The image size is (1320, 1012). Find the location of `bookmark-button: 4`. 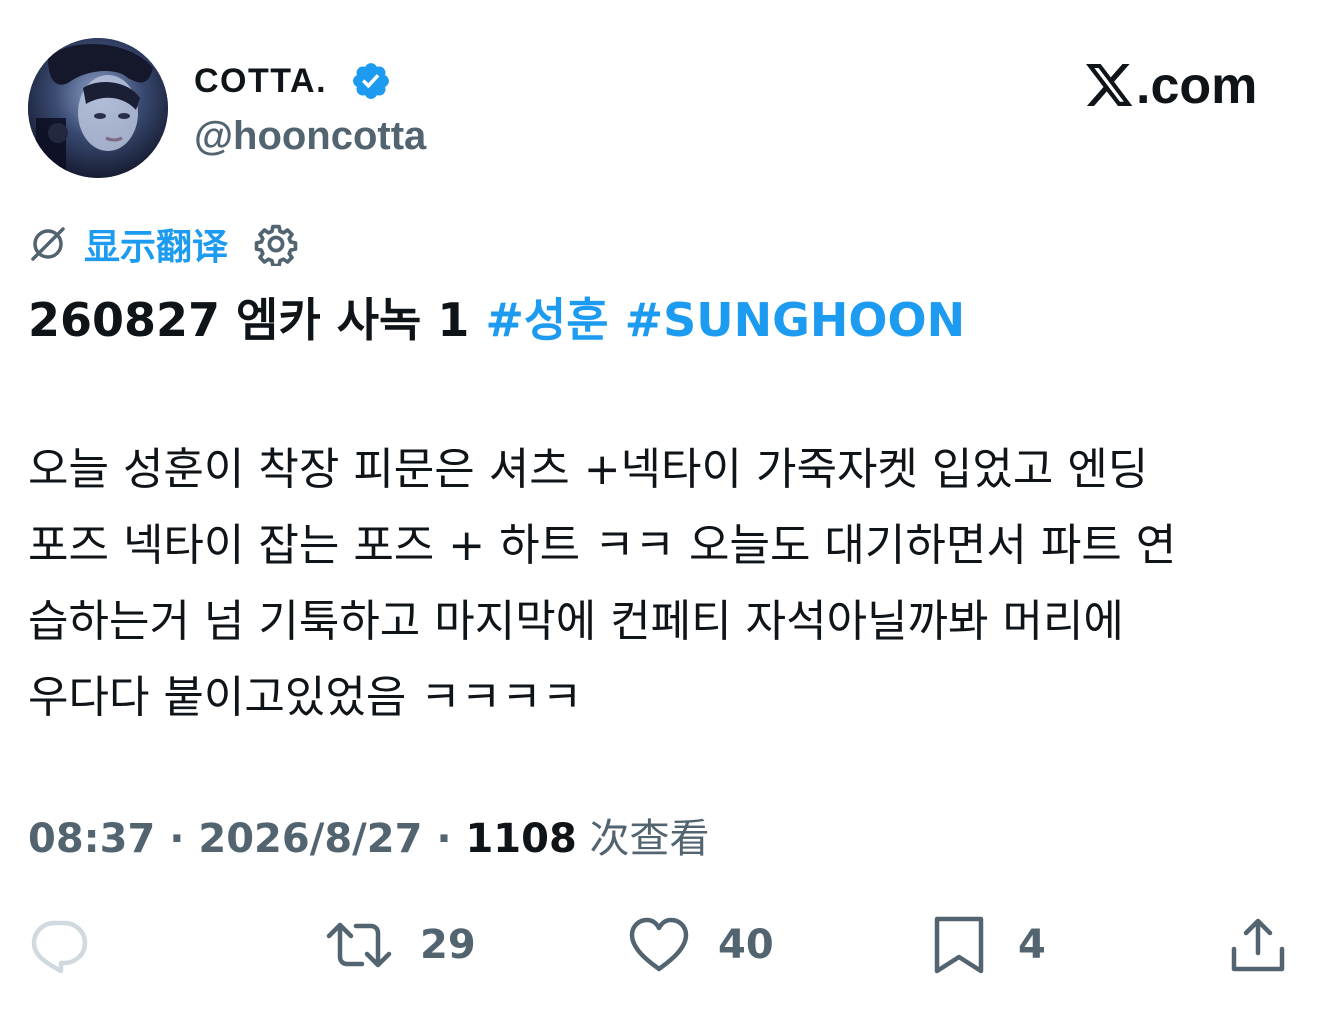

bookmark-button: 4 is located at coordinates (989, 945).